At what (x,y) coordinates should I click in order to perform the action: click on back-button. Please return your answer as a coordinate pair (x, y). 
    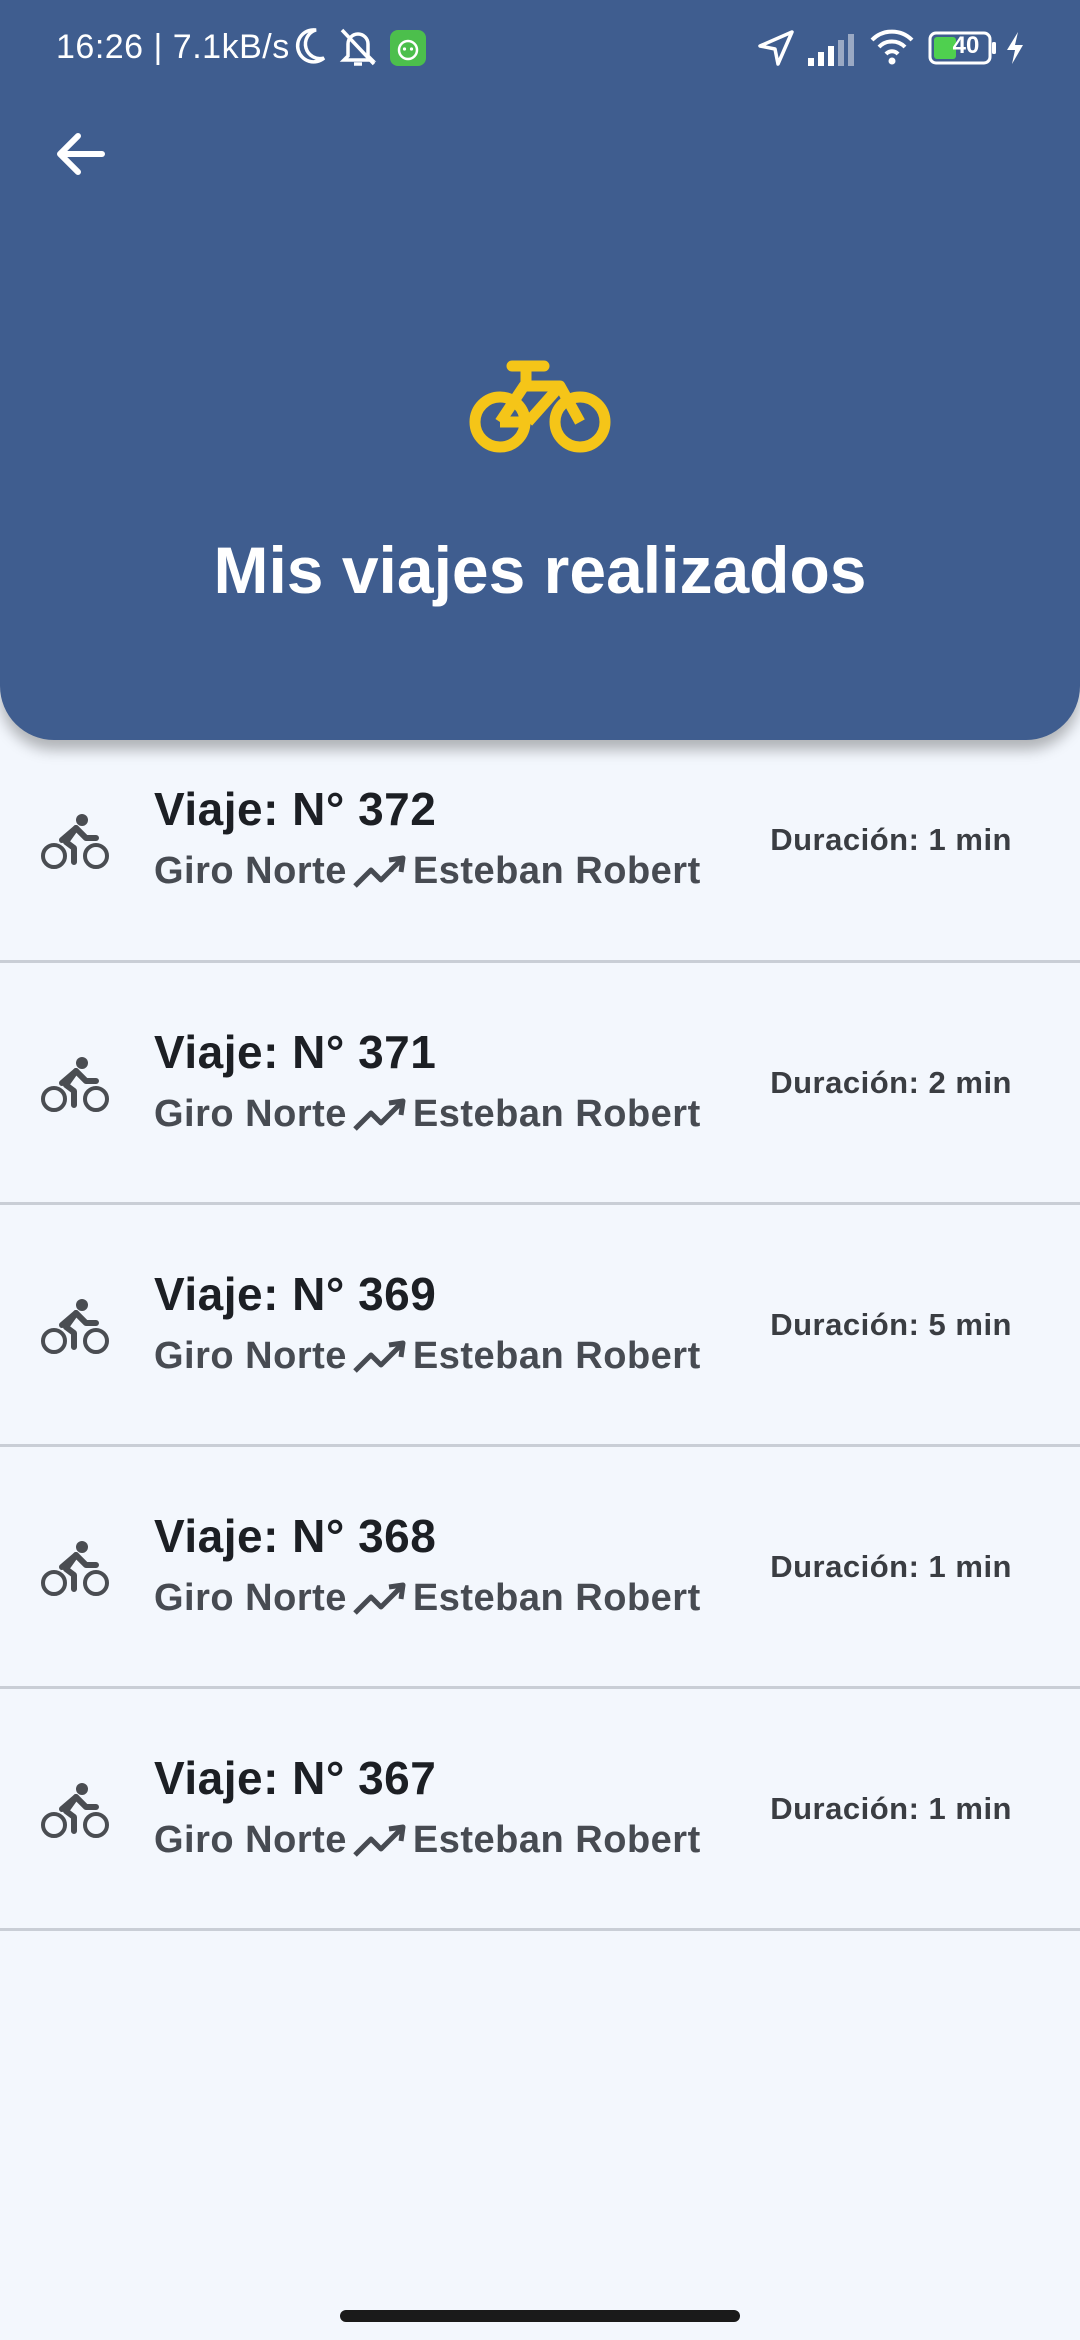
    Looking at the image, I should click on (80, 154).